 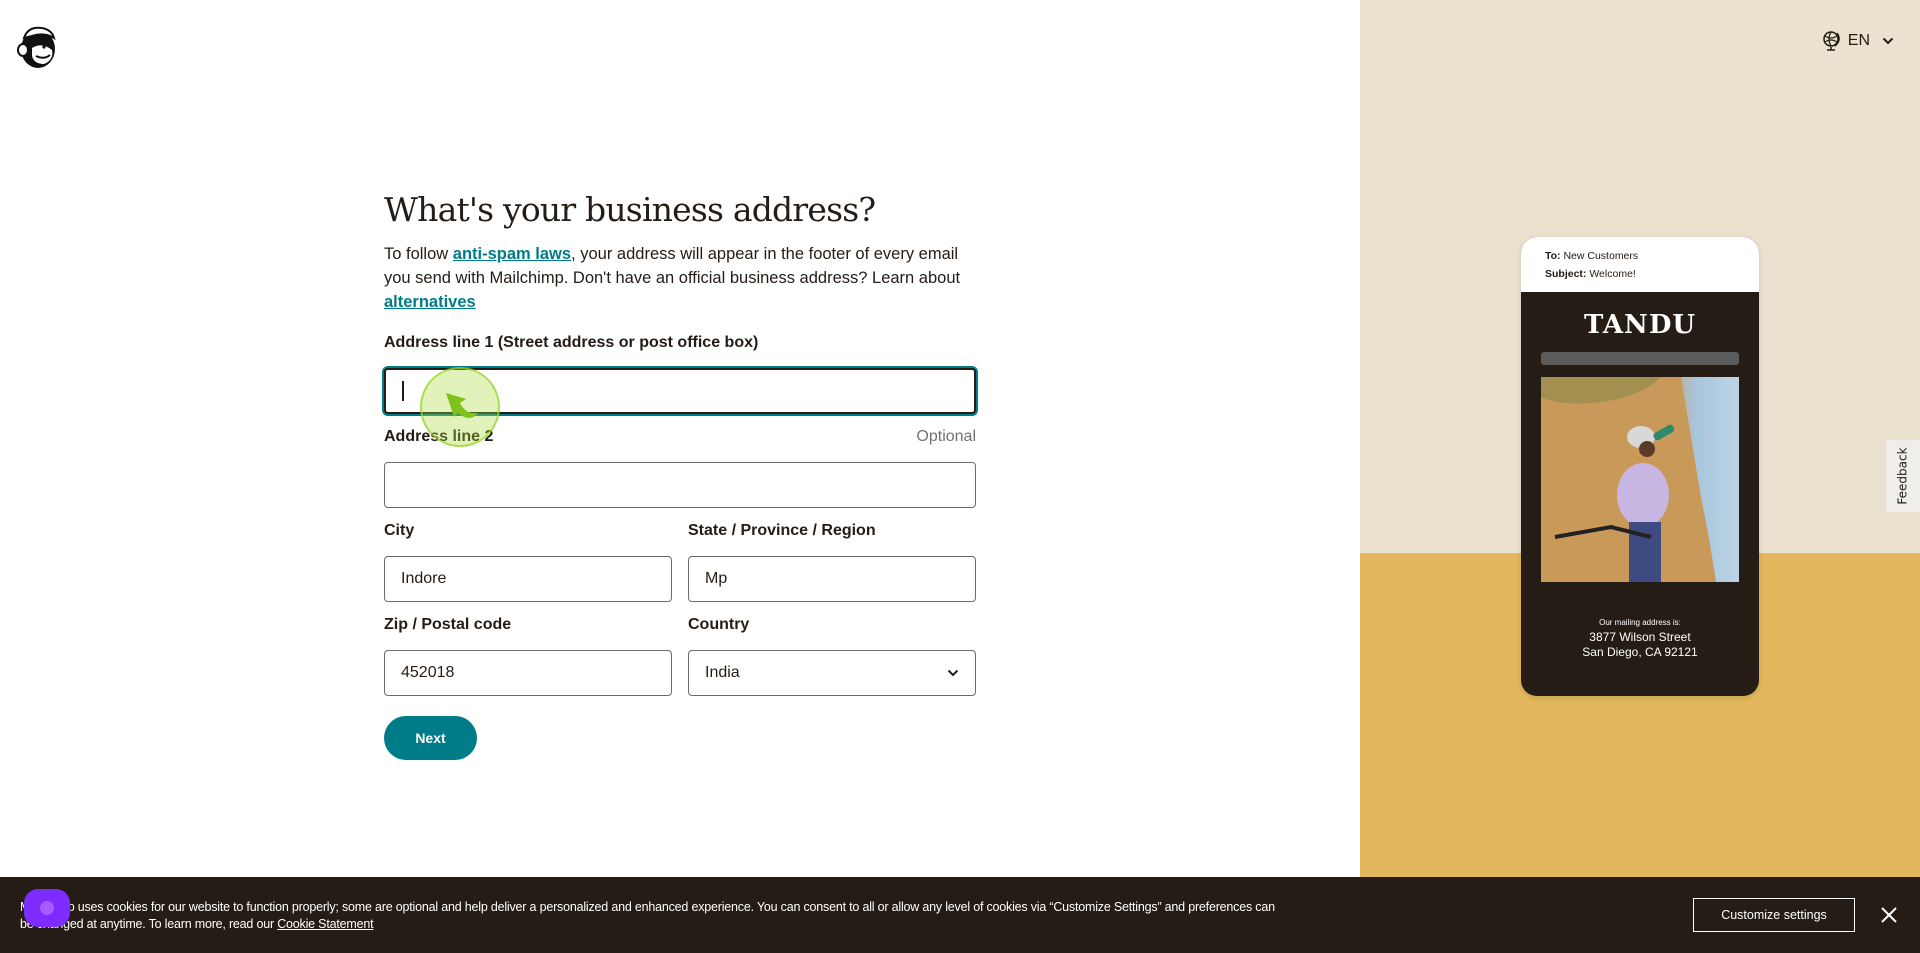 I want to click on to-value: New Customers, so click(x=1599, y=256).